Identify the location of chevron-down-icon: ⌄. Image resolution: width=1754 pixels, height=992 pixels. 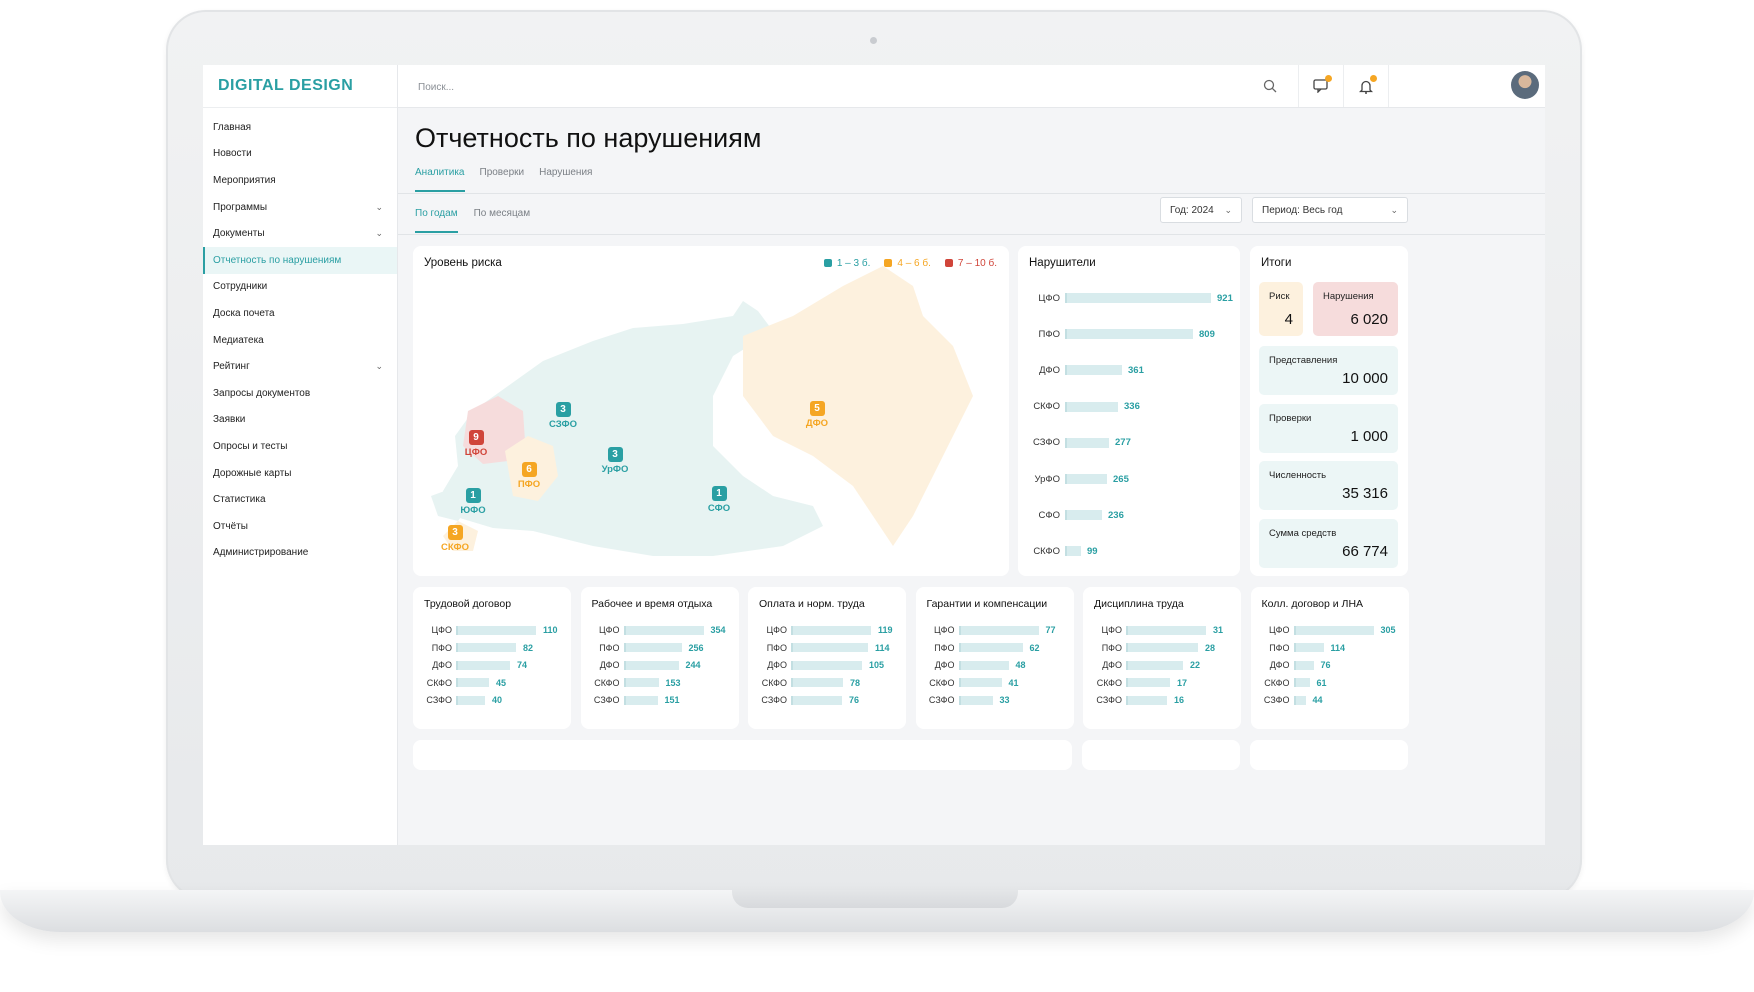
(1228, 209).